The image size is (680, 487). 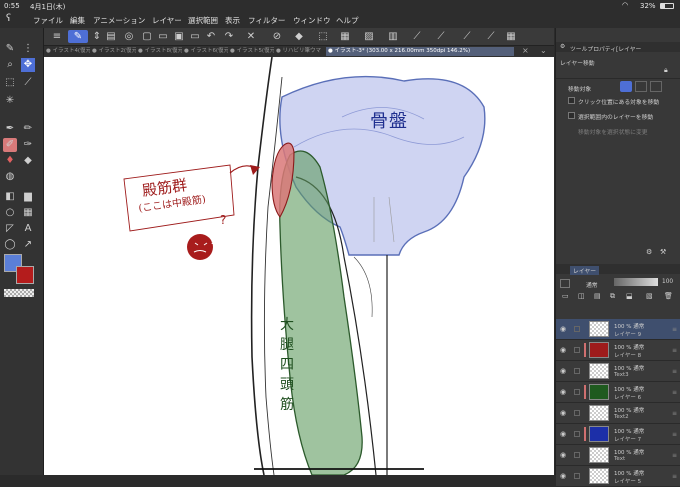 What do you see at coordinates (19, 293) in the screenshot?
I see `transparent-color-swatch` at bounding box center [19, 293].